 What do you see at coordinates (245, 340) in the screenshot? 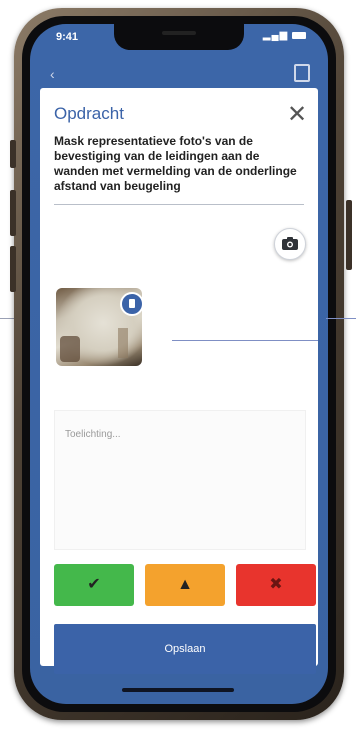
I see `callout-line-right` at bounding box center [245, 340].